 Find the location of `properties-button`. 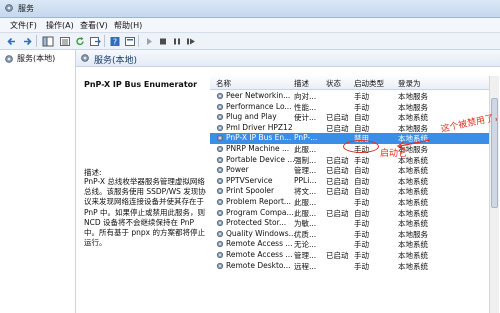

properties-button is located at coordinates (130, 41).